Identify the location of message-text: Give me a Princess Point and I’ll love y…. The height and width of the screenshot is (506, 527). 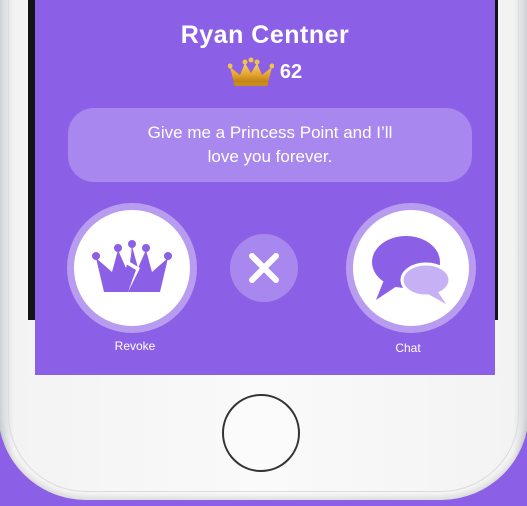
(270, 144).